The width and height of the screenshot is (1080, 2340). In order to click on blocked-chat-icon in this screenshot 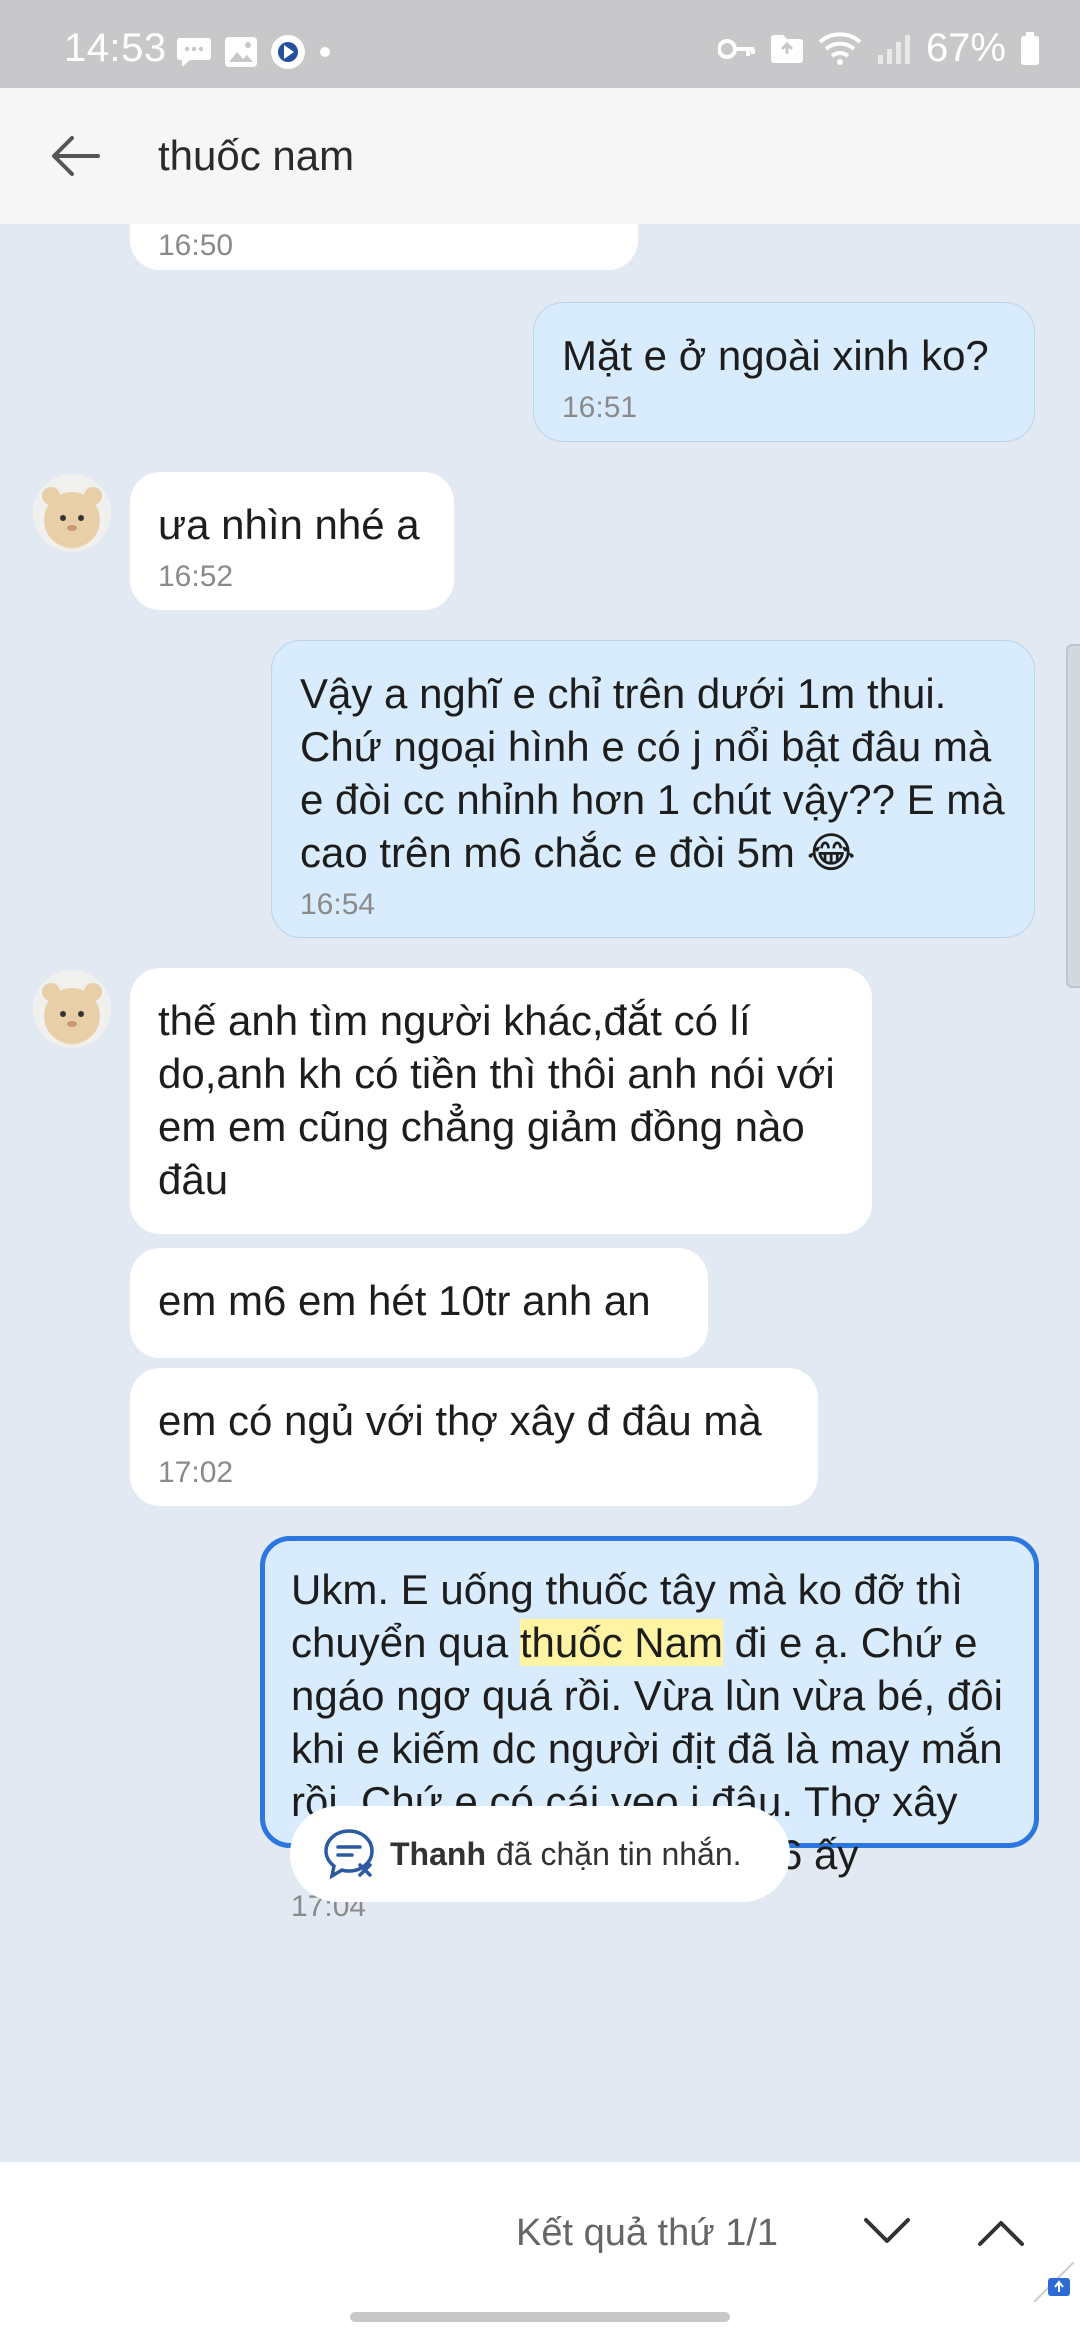, I will do `click(349, 1854)`.